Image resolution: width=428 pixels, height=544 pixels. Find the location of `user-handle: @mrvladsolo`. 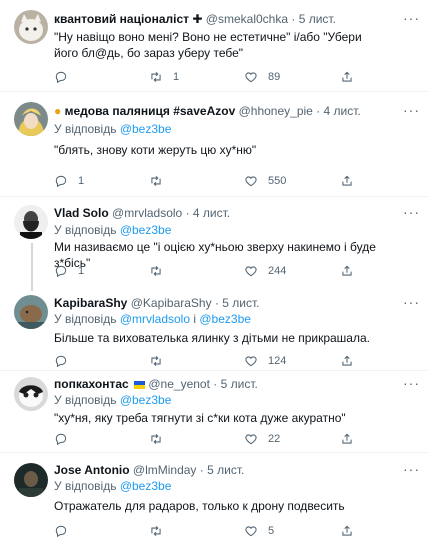

user-handle: @mrvladsolo is located at coordinates (147, 213).